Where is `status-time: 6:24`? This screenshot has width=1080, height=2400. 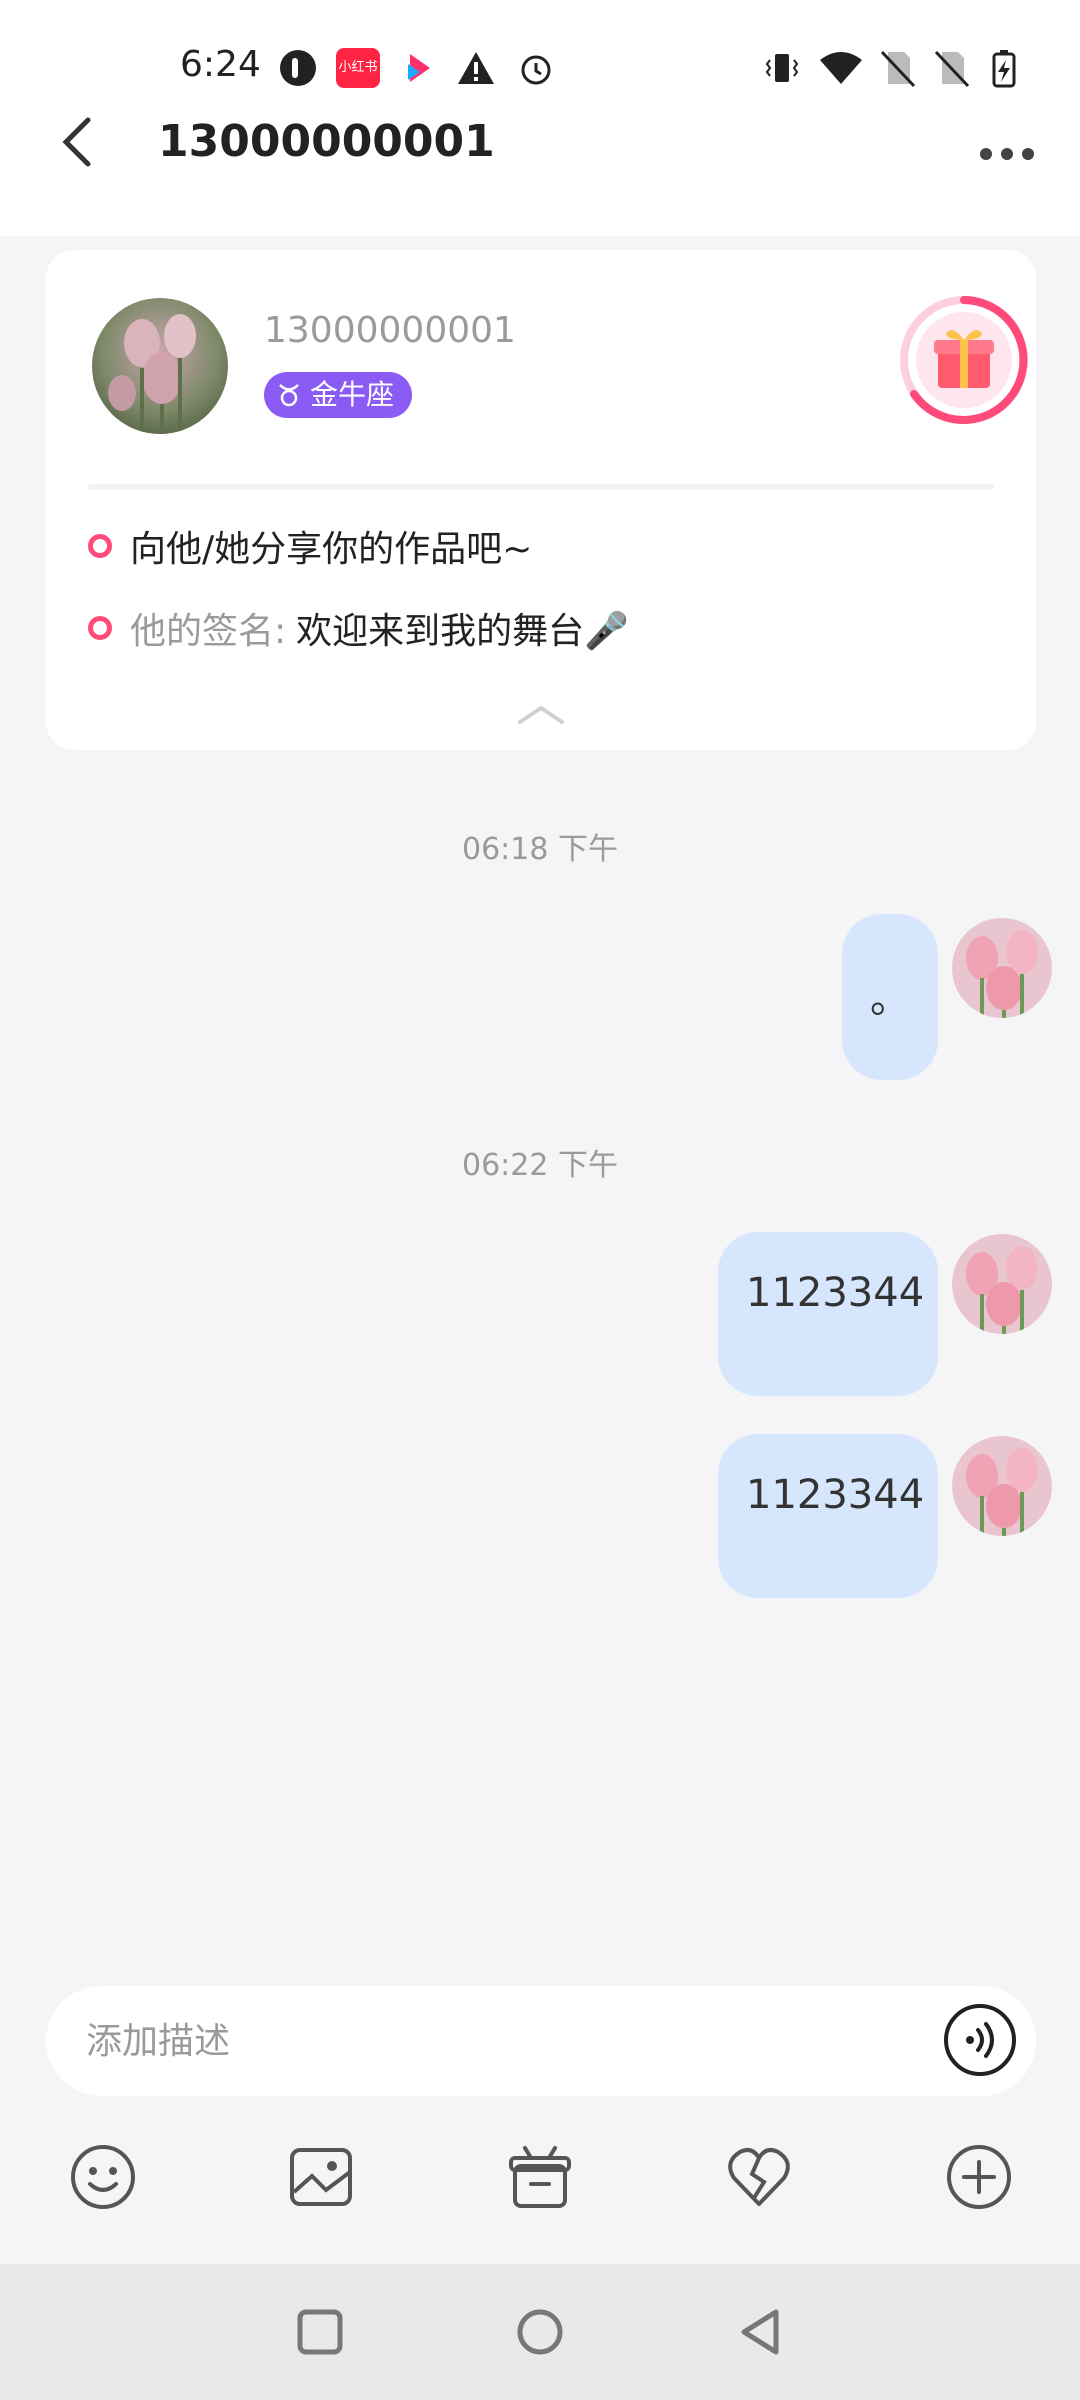 status-time: 6:24 is located at coordinates (220, 64).